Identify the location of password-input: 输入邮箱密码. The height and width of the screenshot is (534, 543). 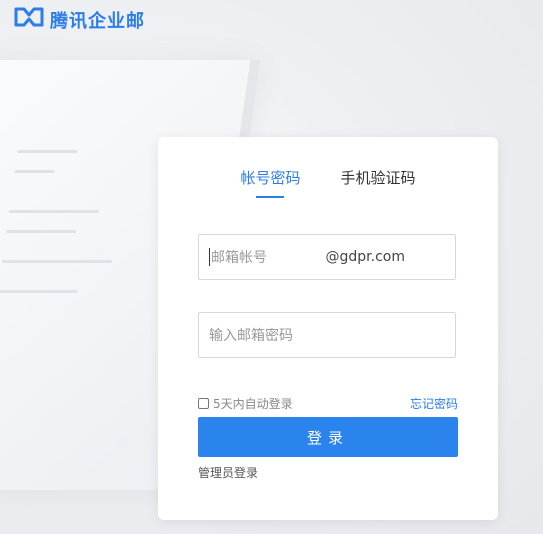
(327, 335).